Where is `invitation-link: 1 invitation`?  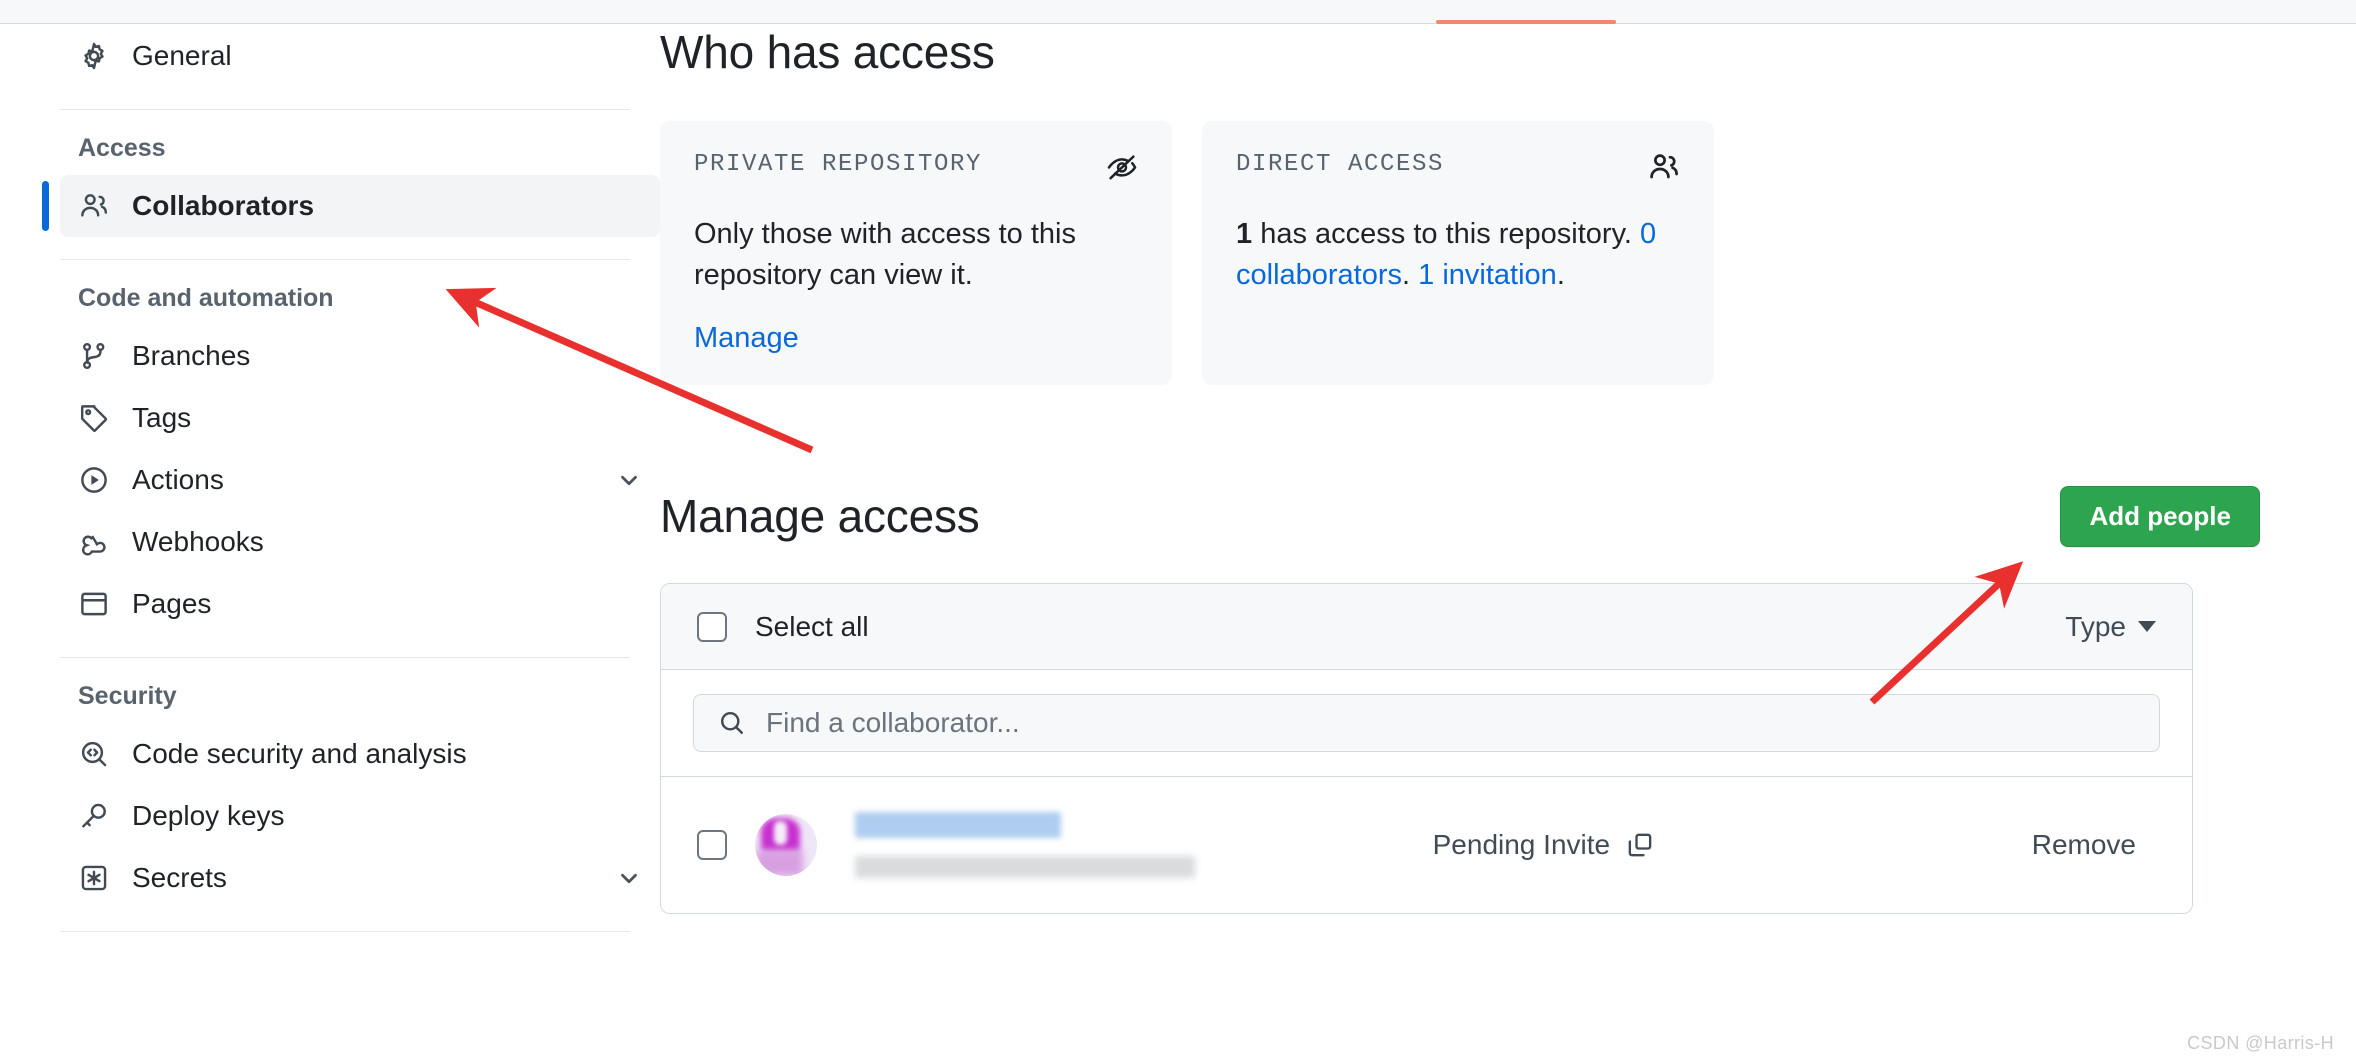
invitation-link: 1 invitation is located at coordinates (1487, 275).